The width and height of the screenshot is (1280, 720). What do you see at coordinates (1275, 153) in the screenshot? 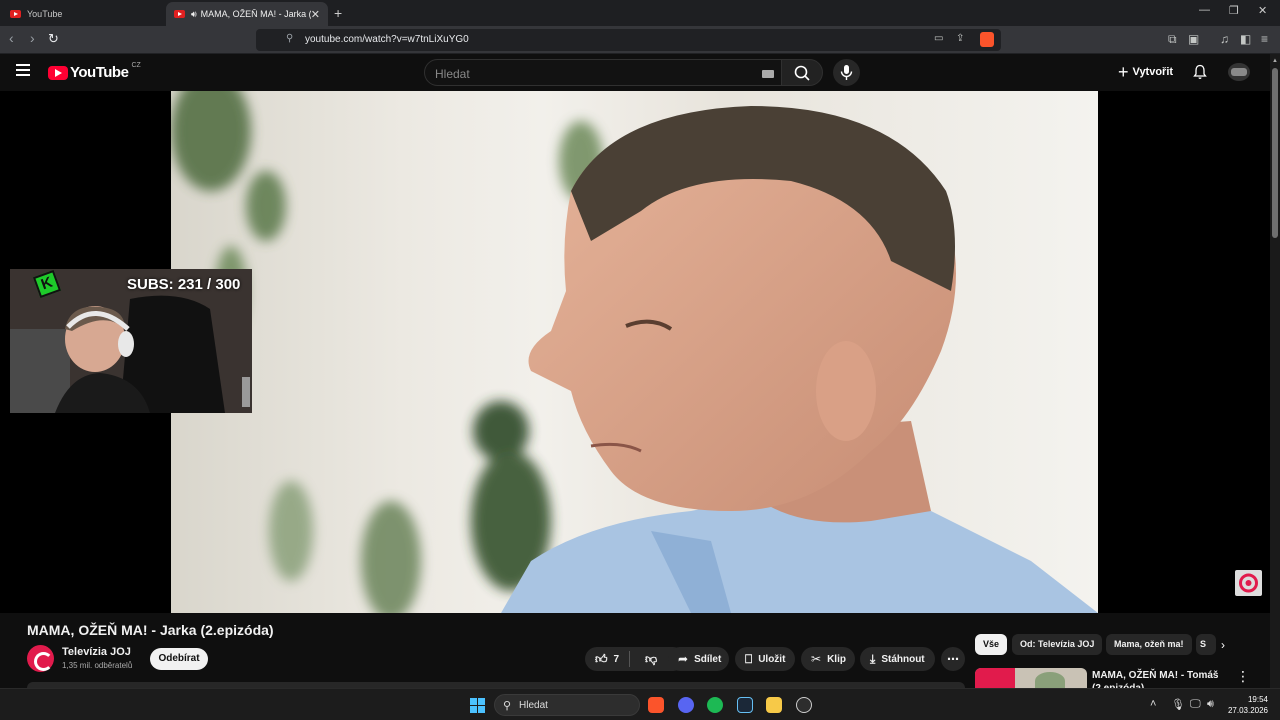
I see `scrollbar-thumb` at bounding box center [1275, 153].